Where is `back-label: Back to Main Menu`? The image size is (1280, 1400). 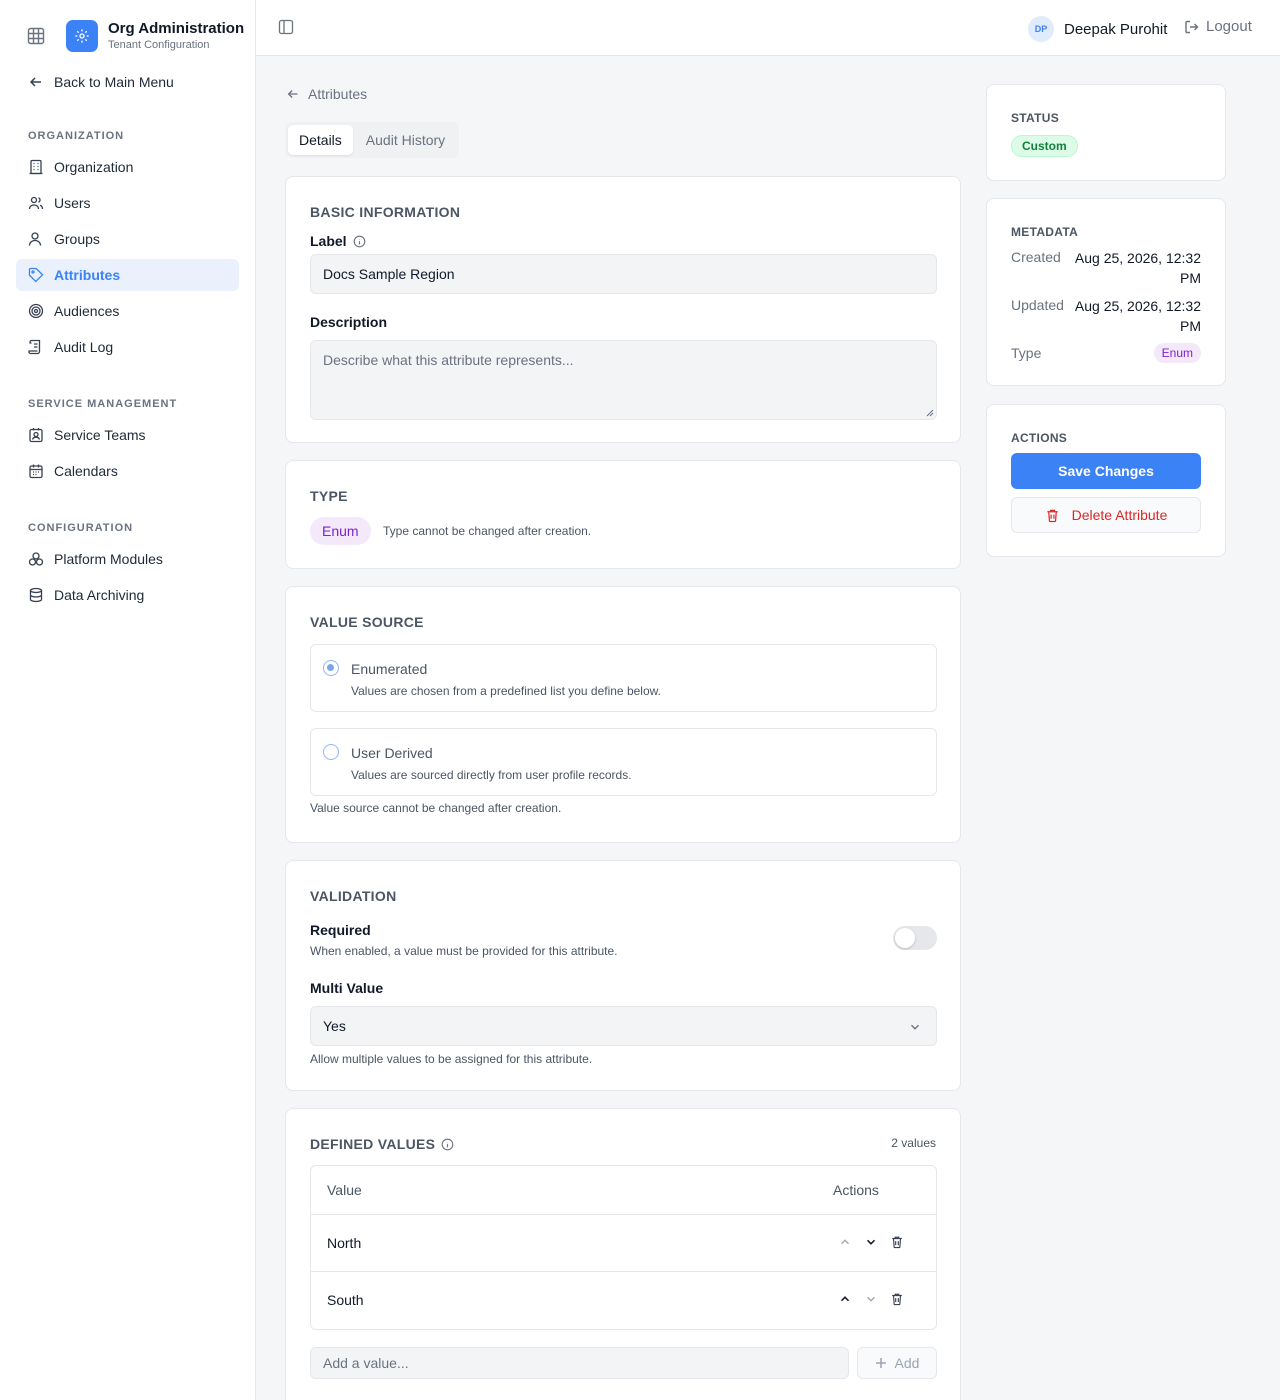 back-label: Back to Main Menu is located at coordinates (114, 82).